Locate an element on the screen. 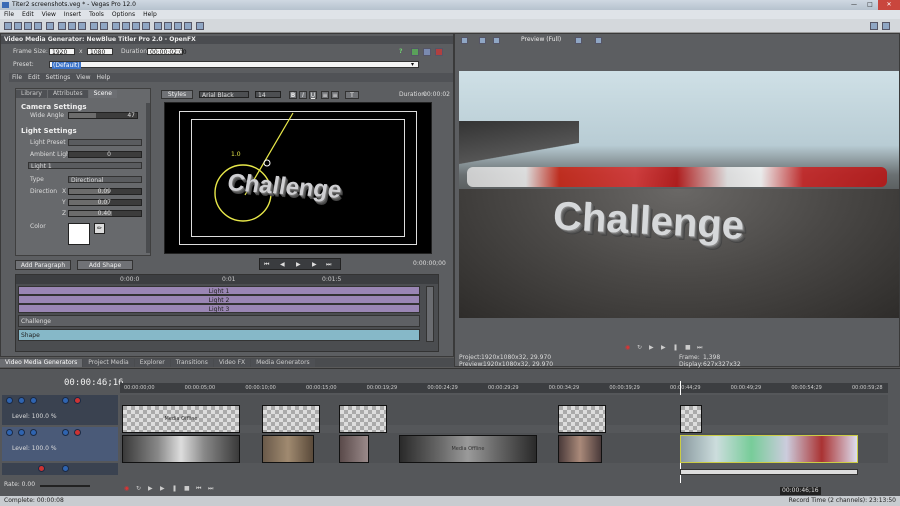 Image resolution: width=900 pixels, height=506 pixels. maximize-icon: □ is located at coordinates (870, 5).